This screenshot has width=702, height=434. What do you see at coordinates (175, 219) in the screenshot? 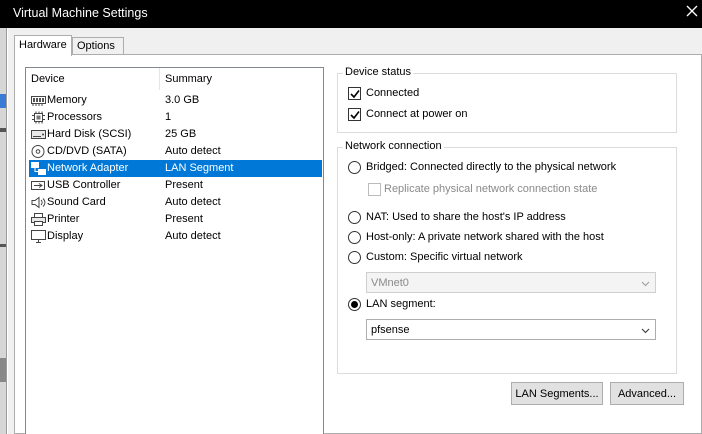
I see `device-row-printer: Printer Present` at bounding box center [175, 219].